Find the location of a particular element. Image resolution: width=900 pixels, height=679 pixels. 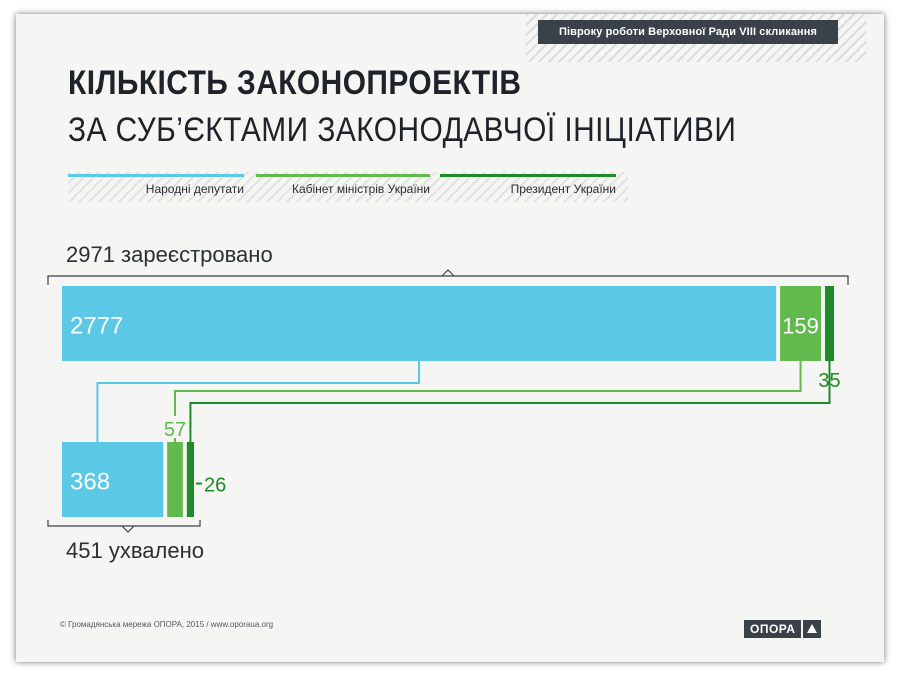

registered-total-label: 2971 зареєстровано is located at coordinates (169, 254).